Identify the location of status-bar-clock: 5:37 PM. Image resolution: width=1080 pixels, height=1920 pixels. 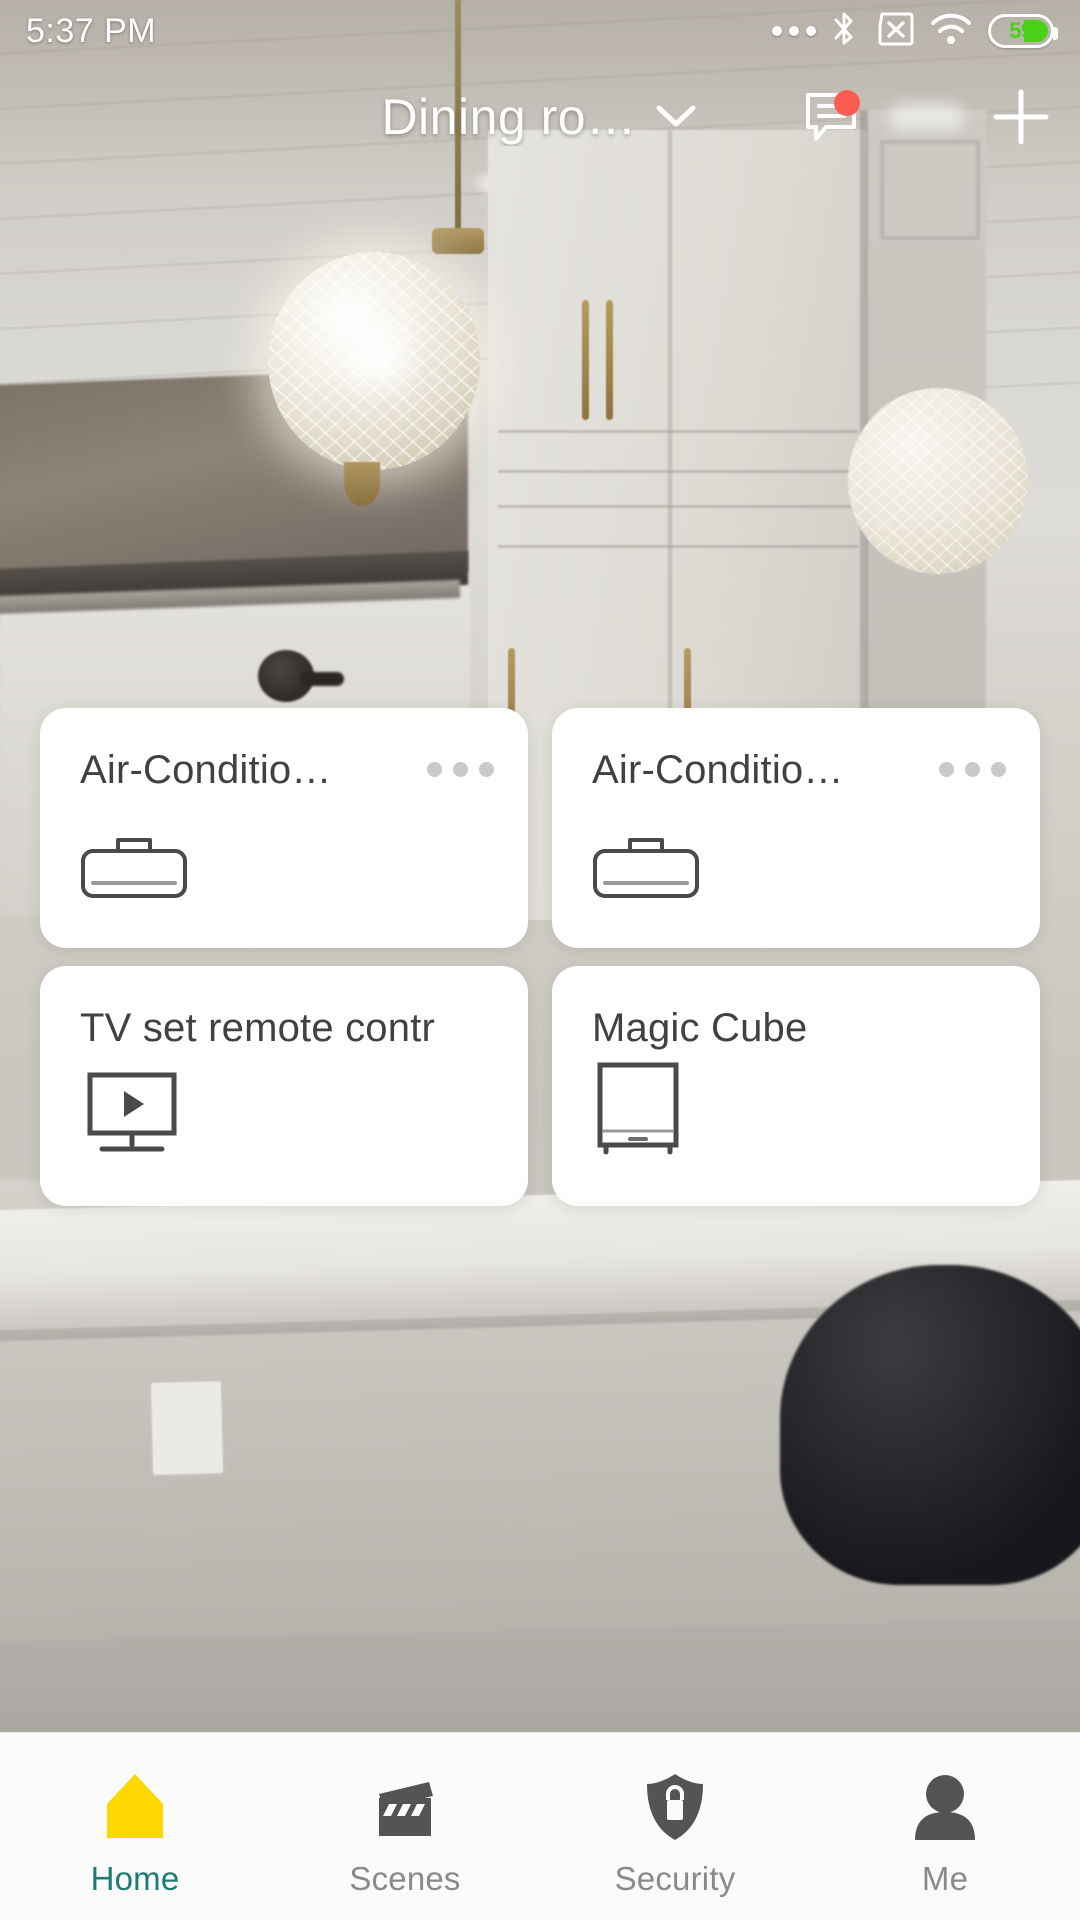
(91, 30).